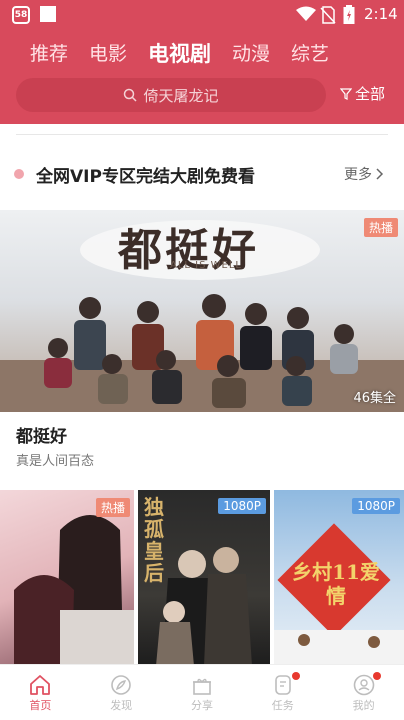  I want to click on nav-profile-label: 我的, so click(363, 705).